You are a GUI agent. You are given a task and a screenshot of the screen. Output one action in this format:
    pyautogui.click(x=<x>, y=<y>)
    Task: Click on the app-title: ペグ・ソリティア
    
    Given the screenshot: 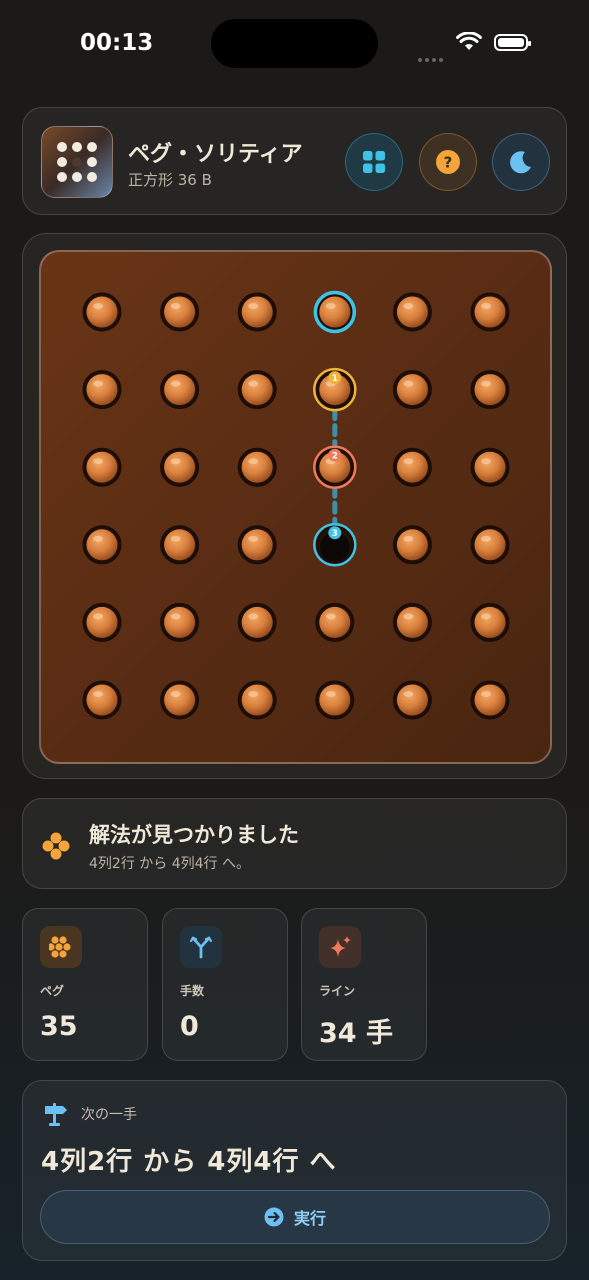 What is the action you would take?
    pyautogui.click(x=215, y=154)
    